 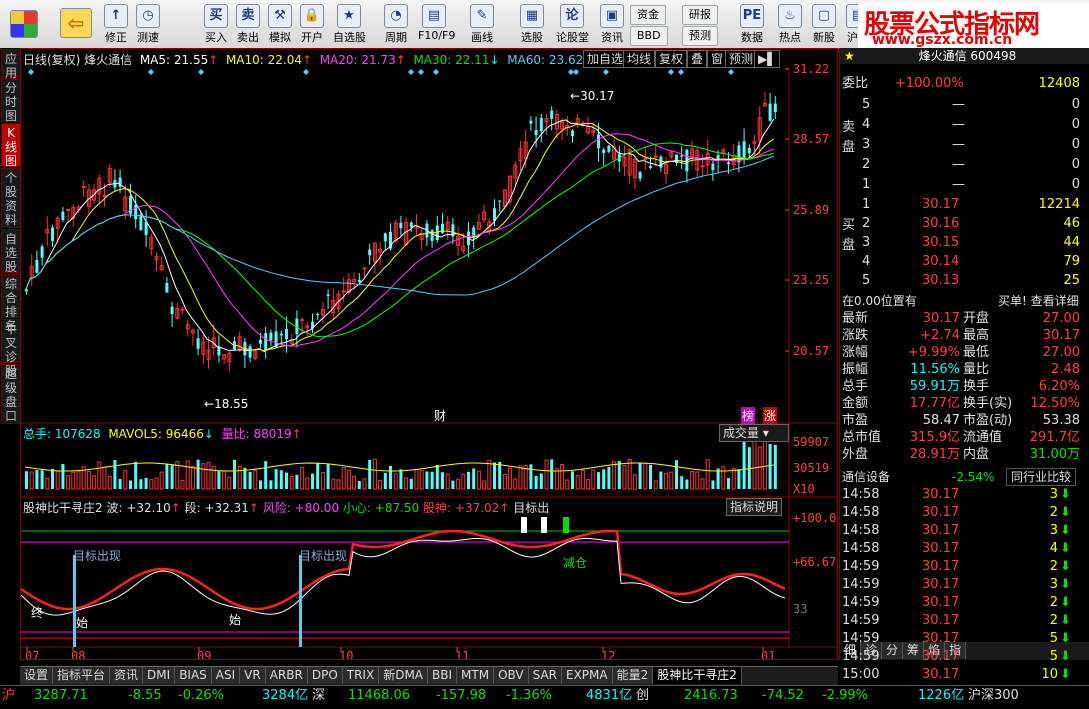 I want to click on chart-header-button-5: 预测, so click(x=741, y=59).